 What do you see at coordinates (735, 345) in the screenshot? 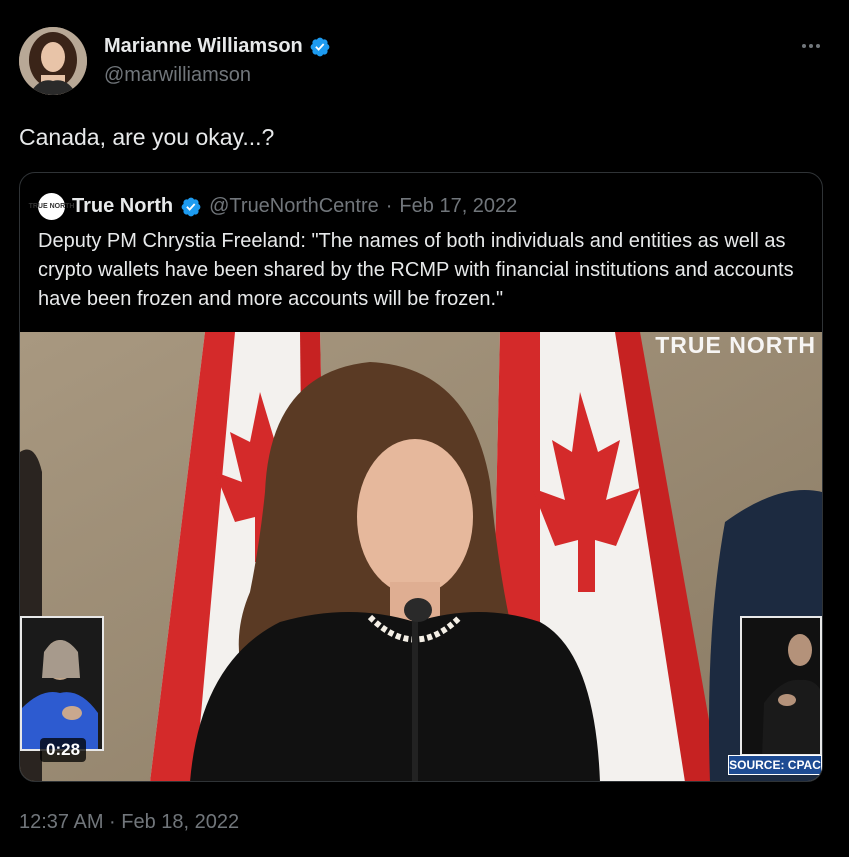
I see `video-watermark: TRUE NORTH` at bounding box center [735, 345].